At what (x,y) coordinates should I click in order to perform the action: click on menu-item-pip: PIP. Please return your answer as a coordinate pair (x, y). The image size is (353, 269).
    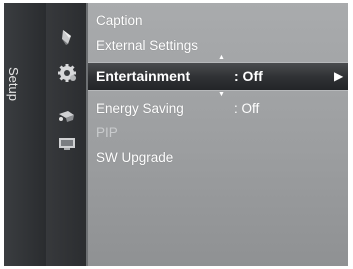
    Looking at the image, I should click on (107, 132).